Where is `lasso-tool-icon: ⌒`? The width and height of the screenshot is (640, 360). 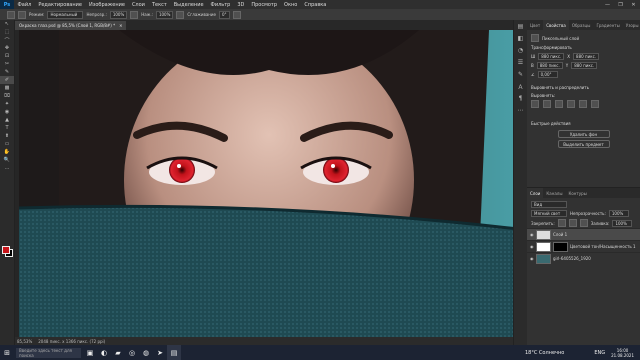
lasso-tool-icon: ⌒ is located at coordinates (7, 40).